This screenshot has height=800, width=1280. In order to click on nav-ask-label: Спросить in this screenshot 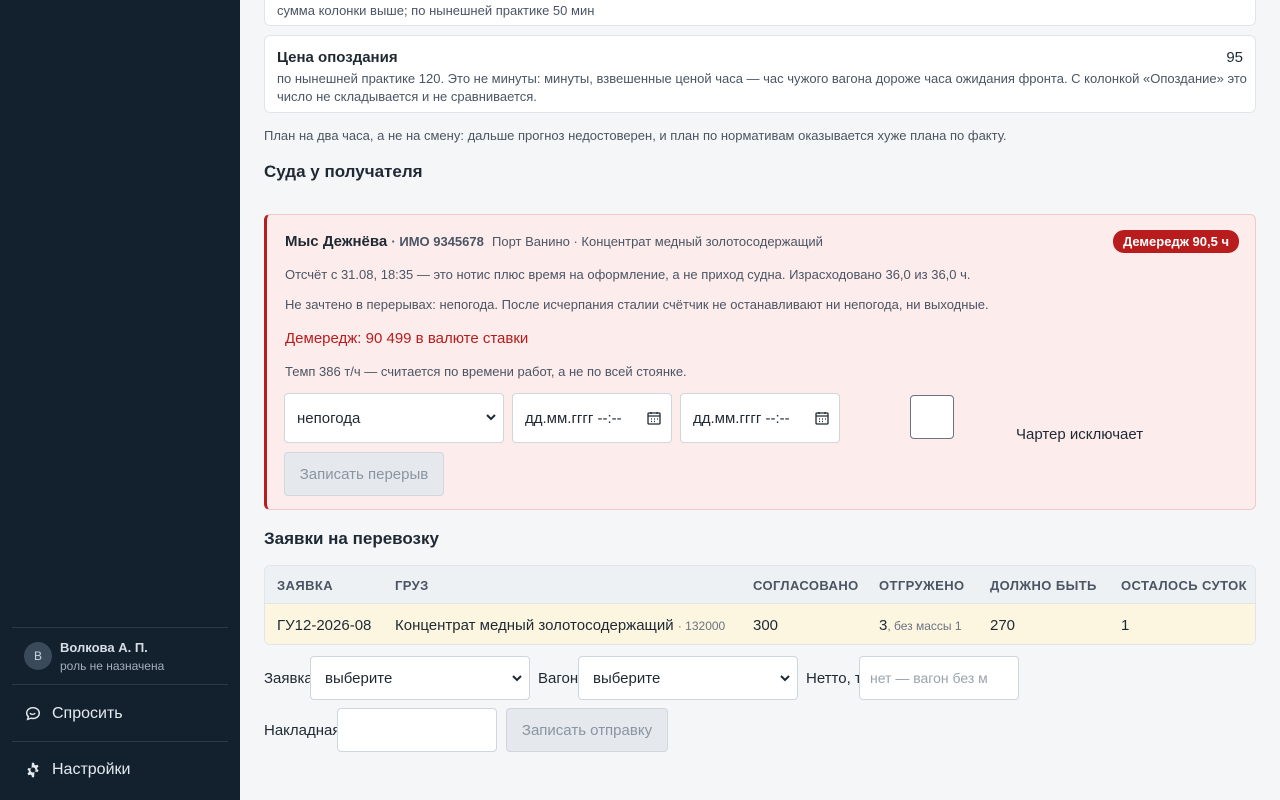, I will do `click(87, 713)`.